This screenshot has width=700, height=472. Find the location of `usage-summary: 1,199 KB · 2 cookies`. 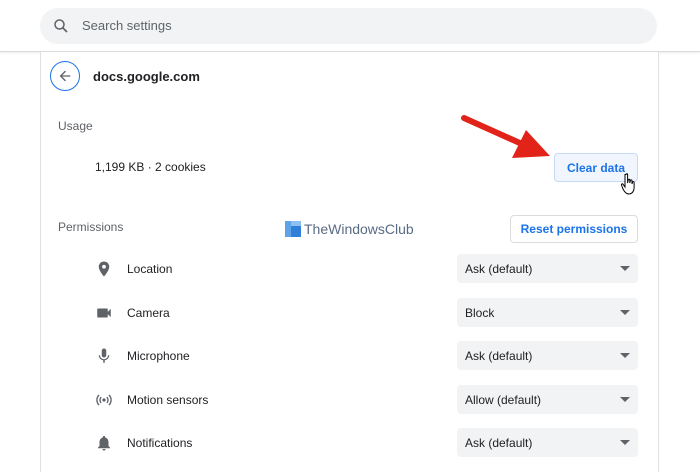

usage-summary: 1,199 KB · 2 cookies is located at coordinates (150, 167).